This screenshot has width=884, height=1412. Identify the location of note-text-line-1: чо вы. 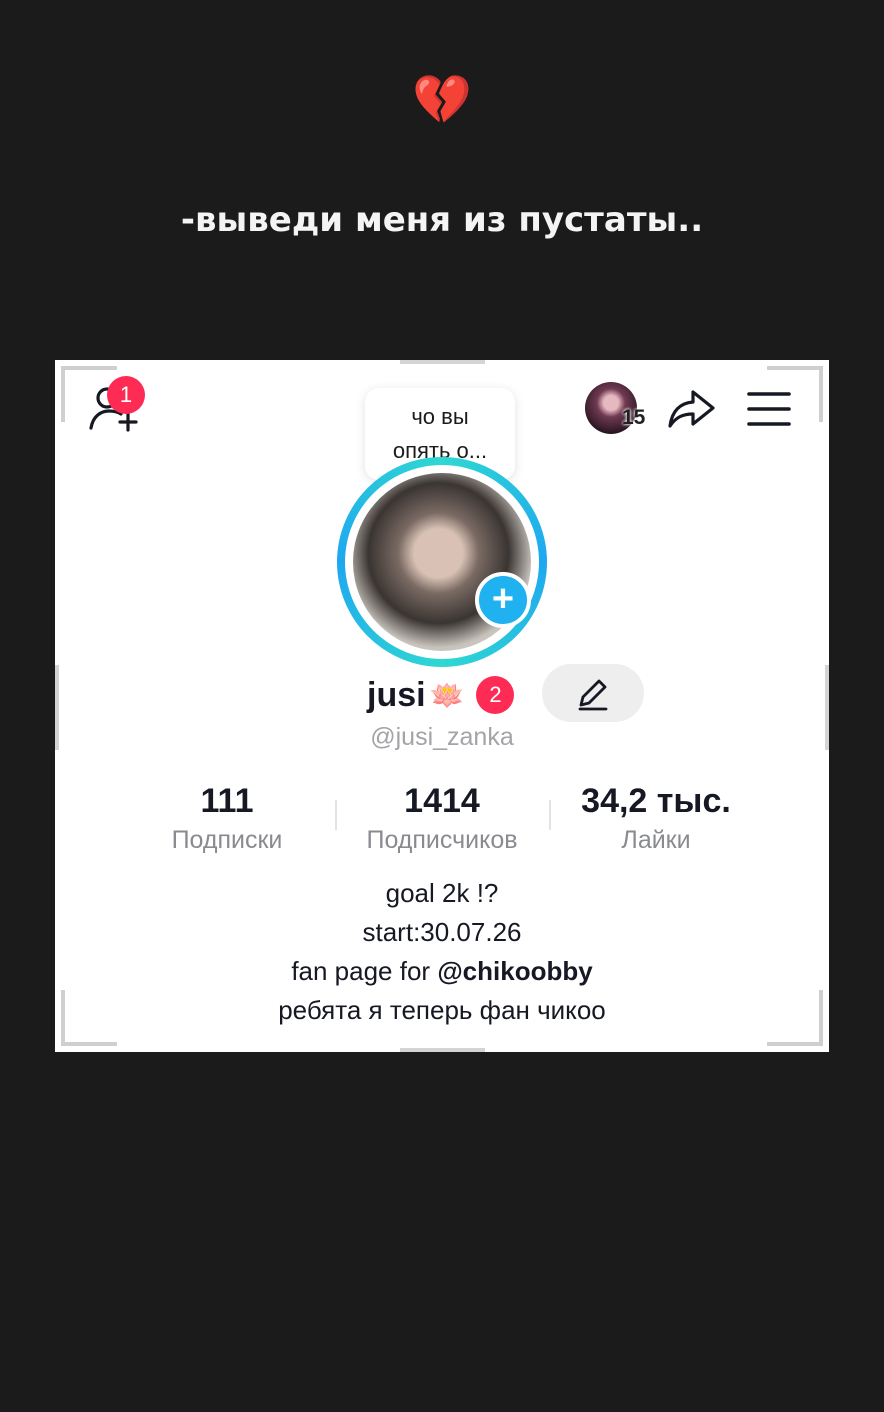
(440, 416).